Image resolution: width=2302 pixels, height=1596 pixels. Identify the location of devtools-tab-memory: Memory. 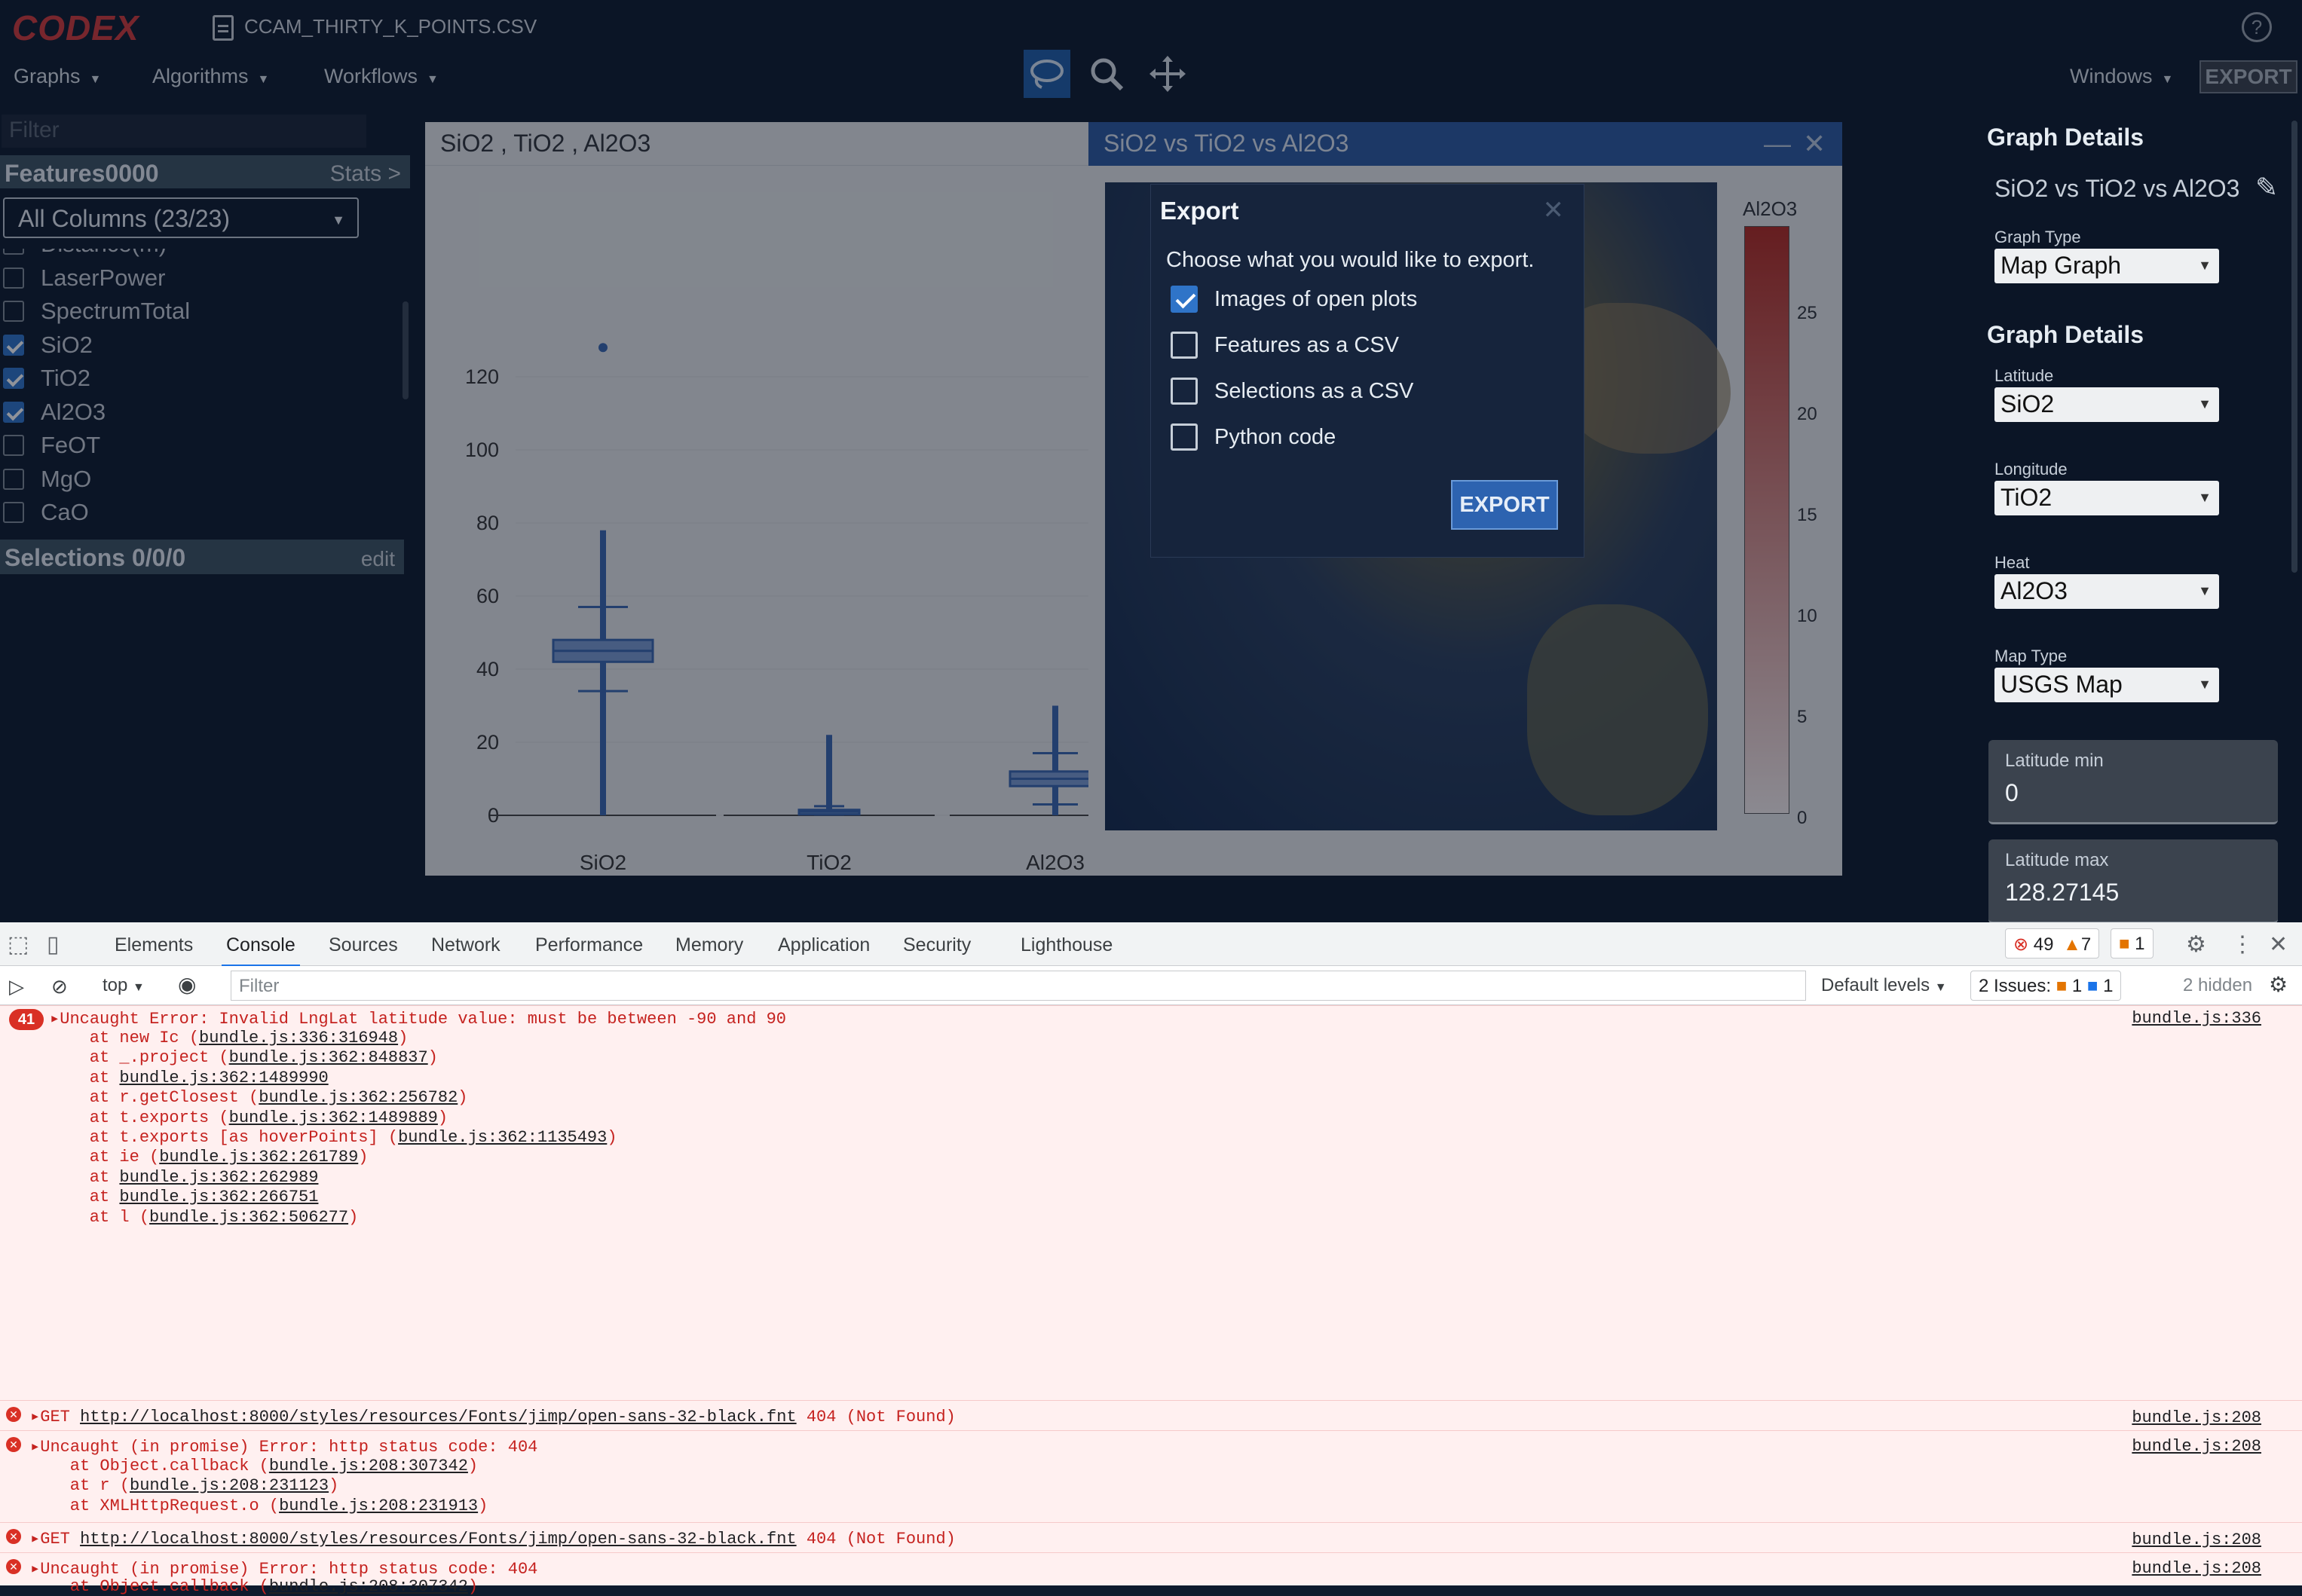
(709, 945).